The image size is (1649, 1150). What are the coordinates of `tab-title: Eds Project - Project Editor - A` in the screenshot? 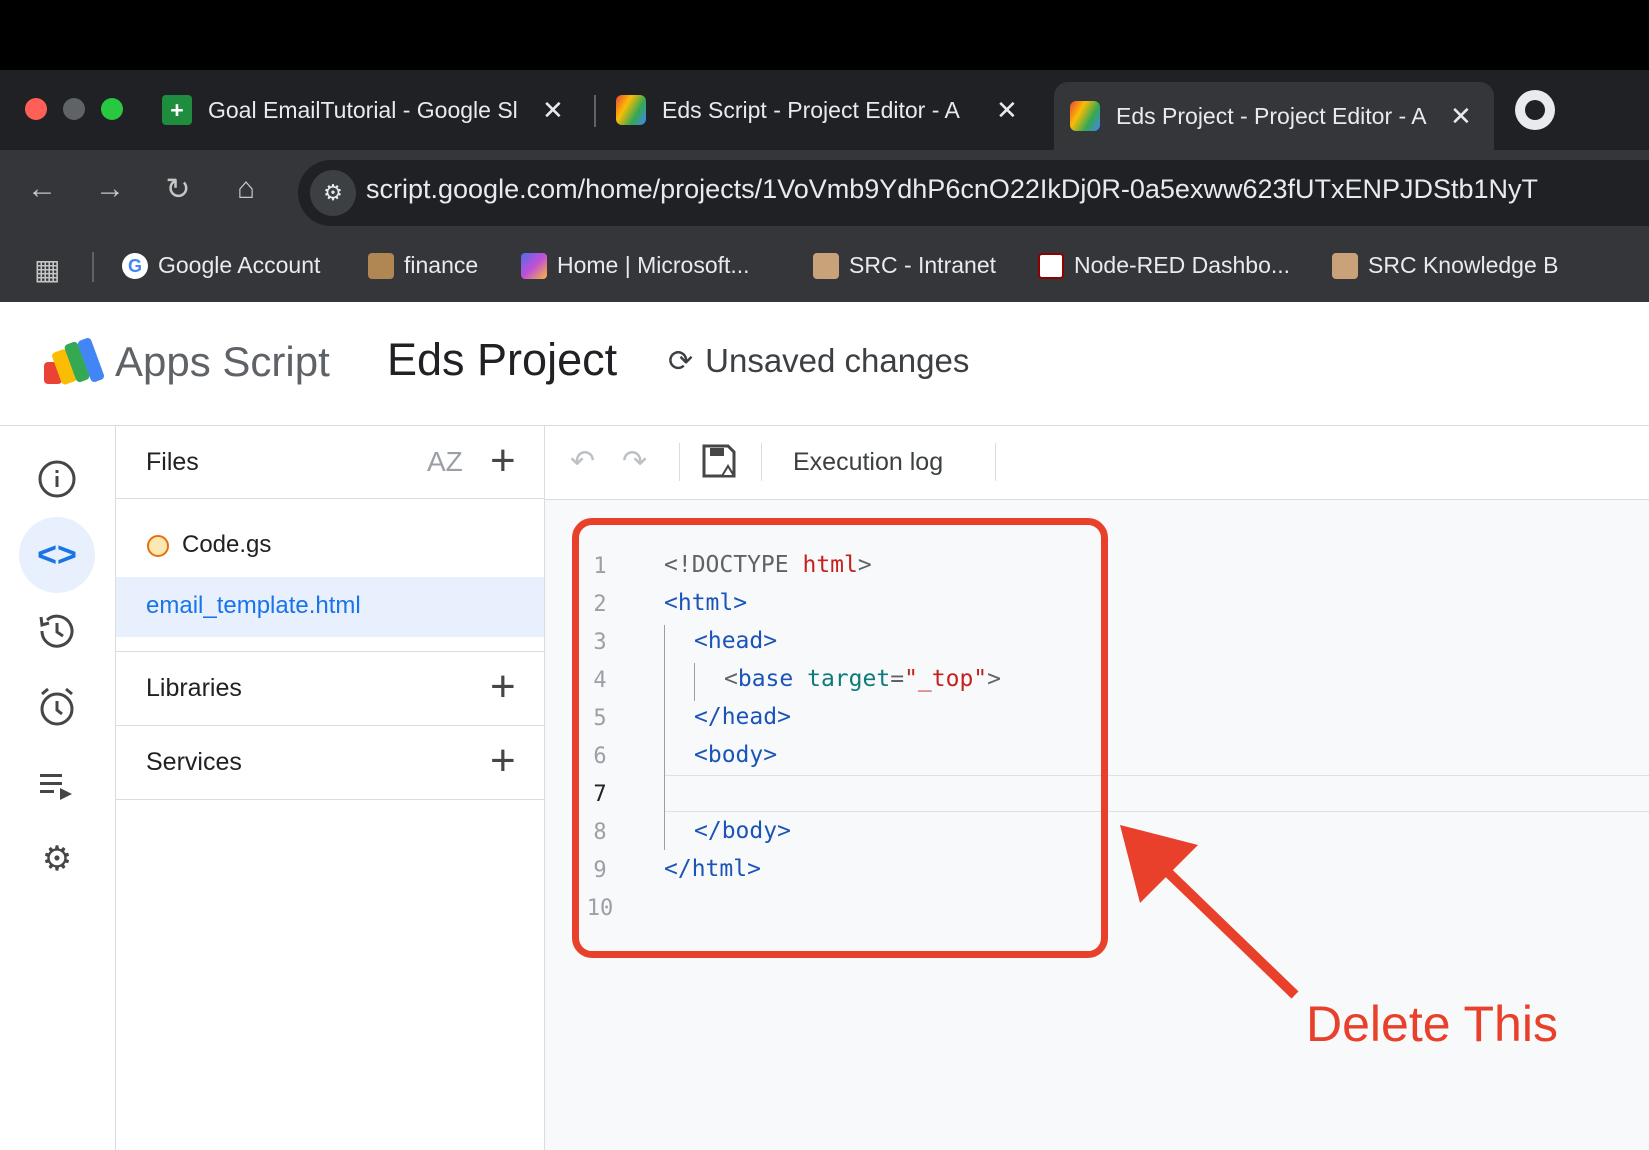 It's located at (1271, 115).